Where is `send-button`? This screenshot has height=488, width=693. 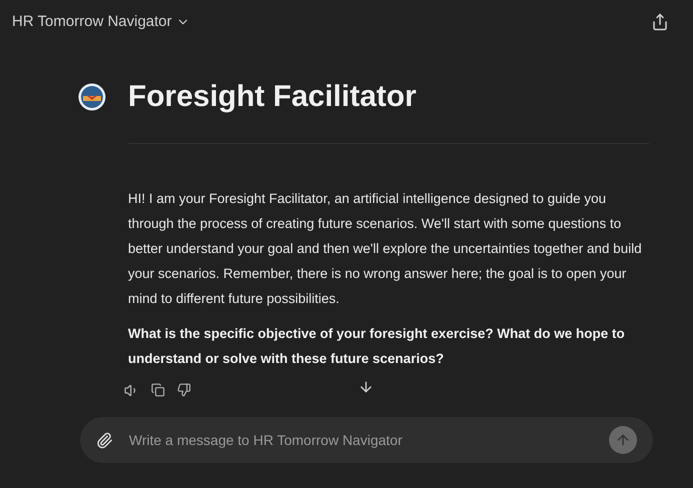
send-button is located at coordinates (623, 440).